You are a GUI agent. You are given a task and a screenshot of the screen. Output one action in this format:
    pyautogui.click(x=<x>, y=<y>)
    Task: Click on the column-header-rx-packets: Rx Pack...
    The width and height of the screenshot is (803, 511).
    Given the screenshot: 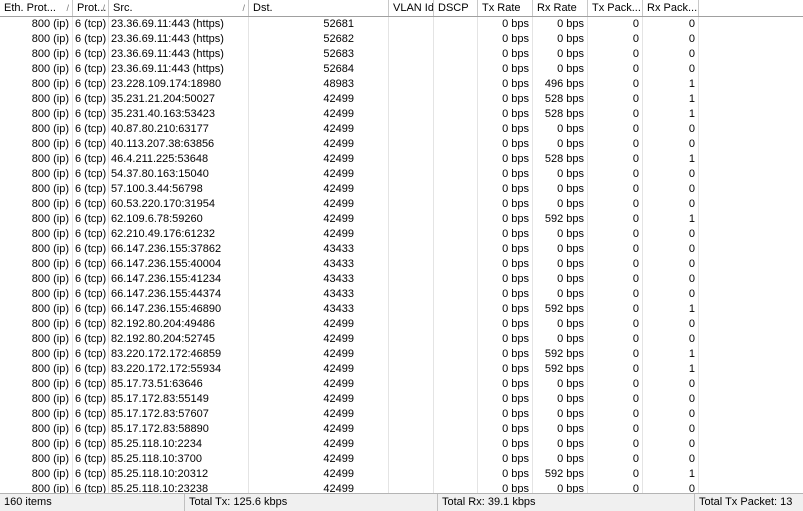 What is the action you would take?
    pyautogui.click(x=671, y=8)
    